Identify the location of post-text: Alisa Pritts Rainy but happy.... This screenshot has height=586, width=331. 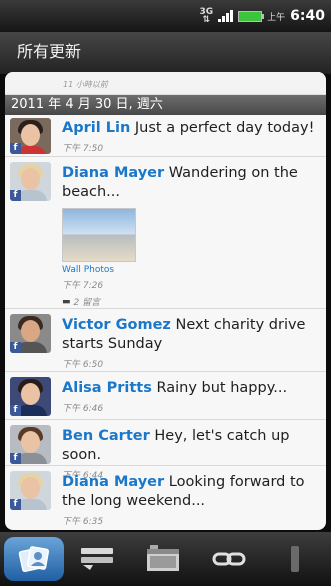
(192, 388).